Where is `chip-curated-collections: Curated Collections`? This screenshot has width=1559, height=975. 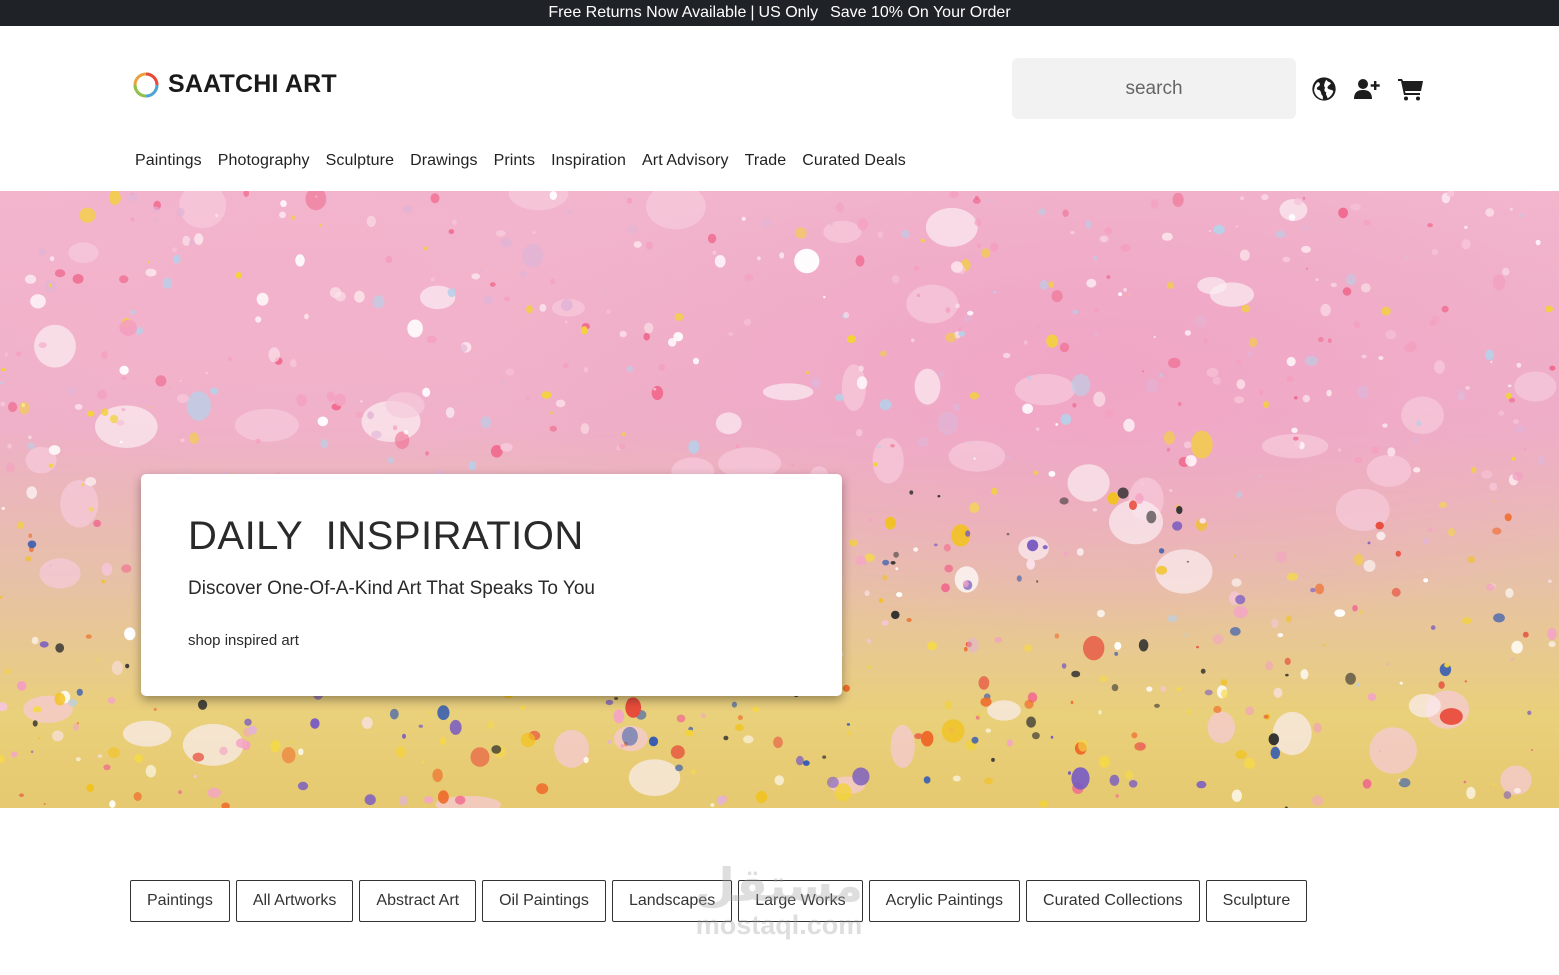 chip-curated-collections: Curated Collections is located at coordinates (1113, 901).